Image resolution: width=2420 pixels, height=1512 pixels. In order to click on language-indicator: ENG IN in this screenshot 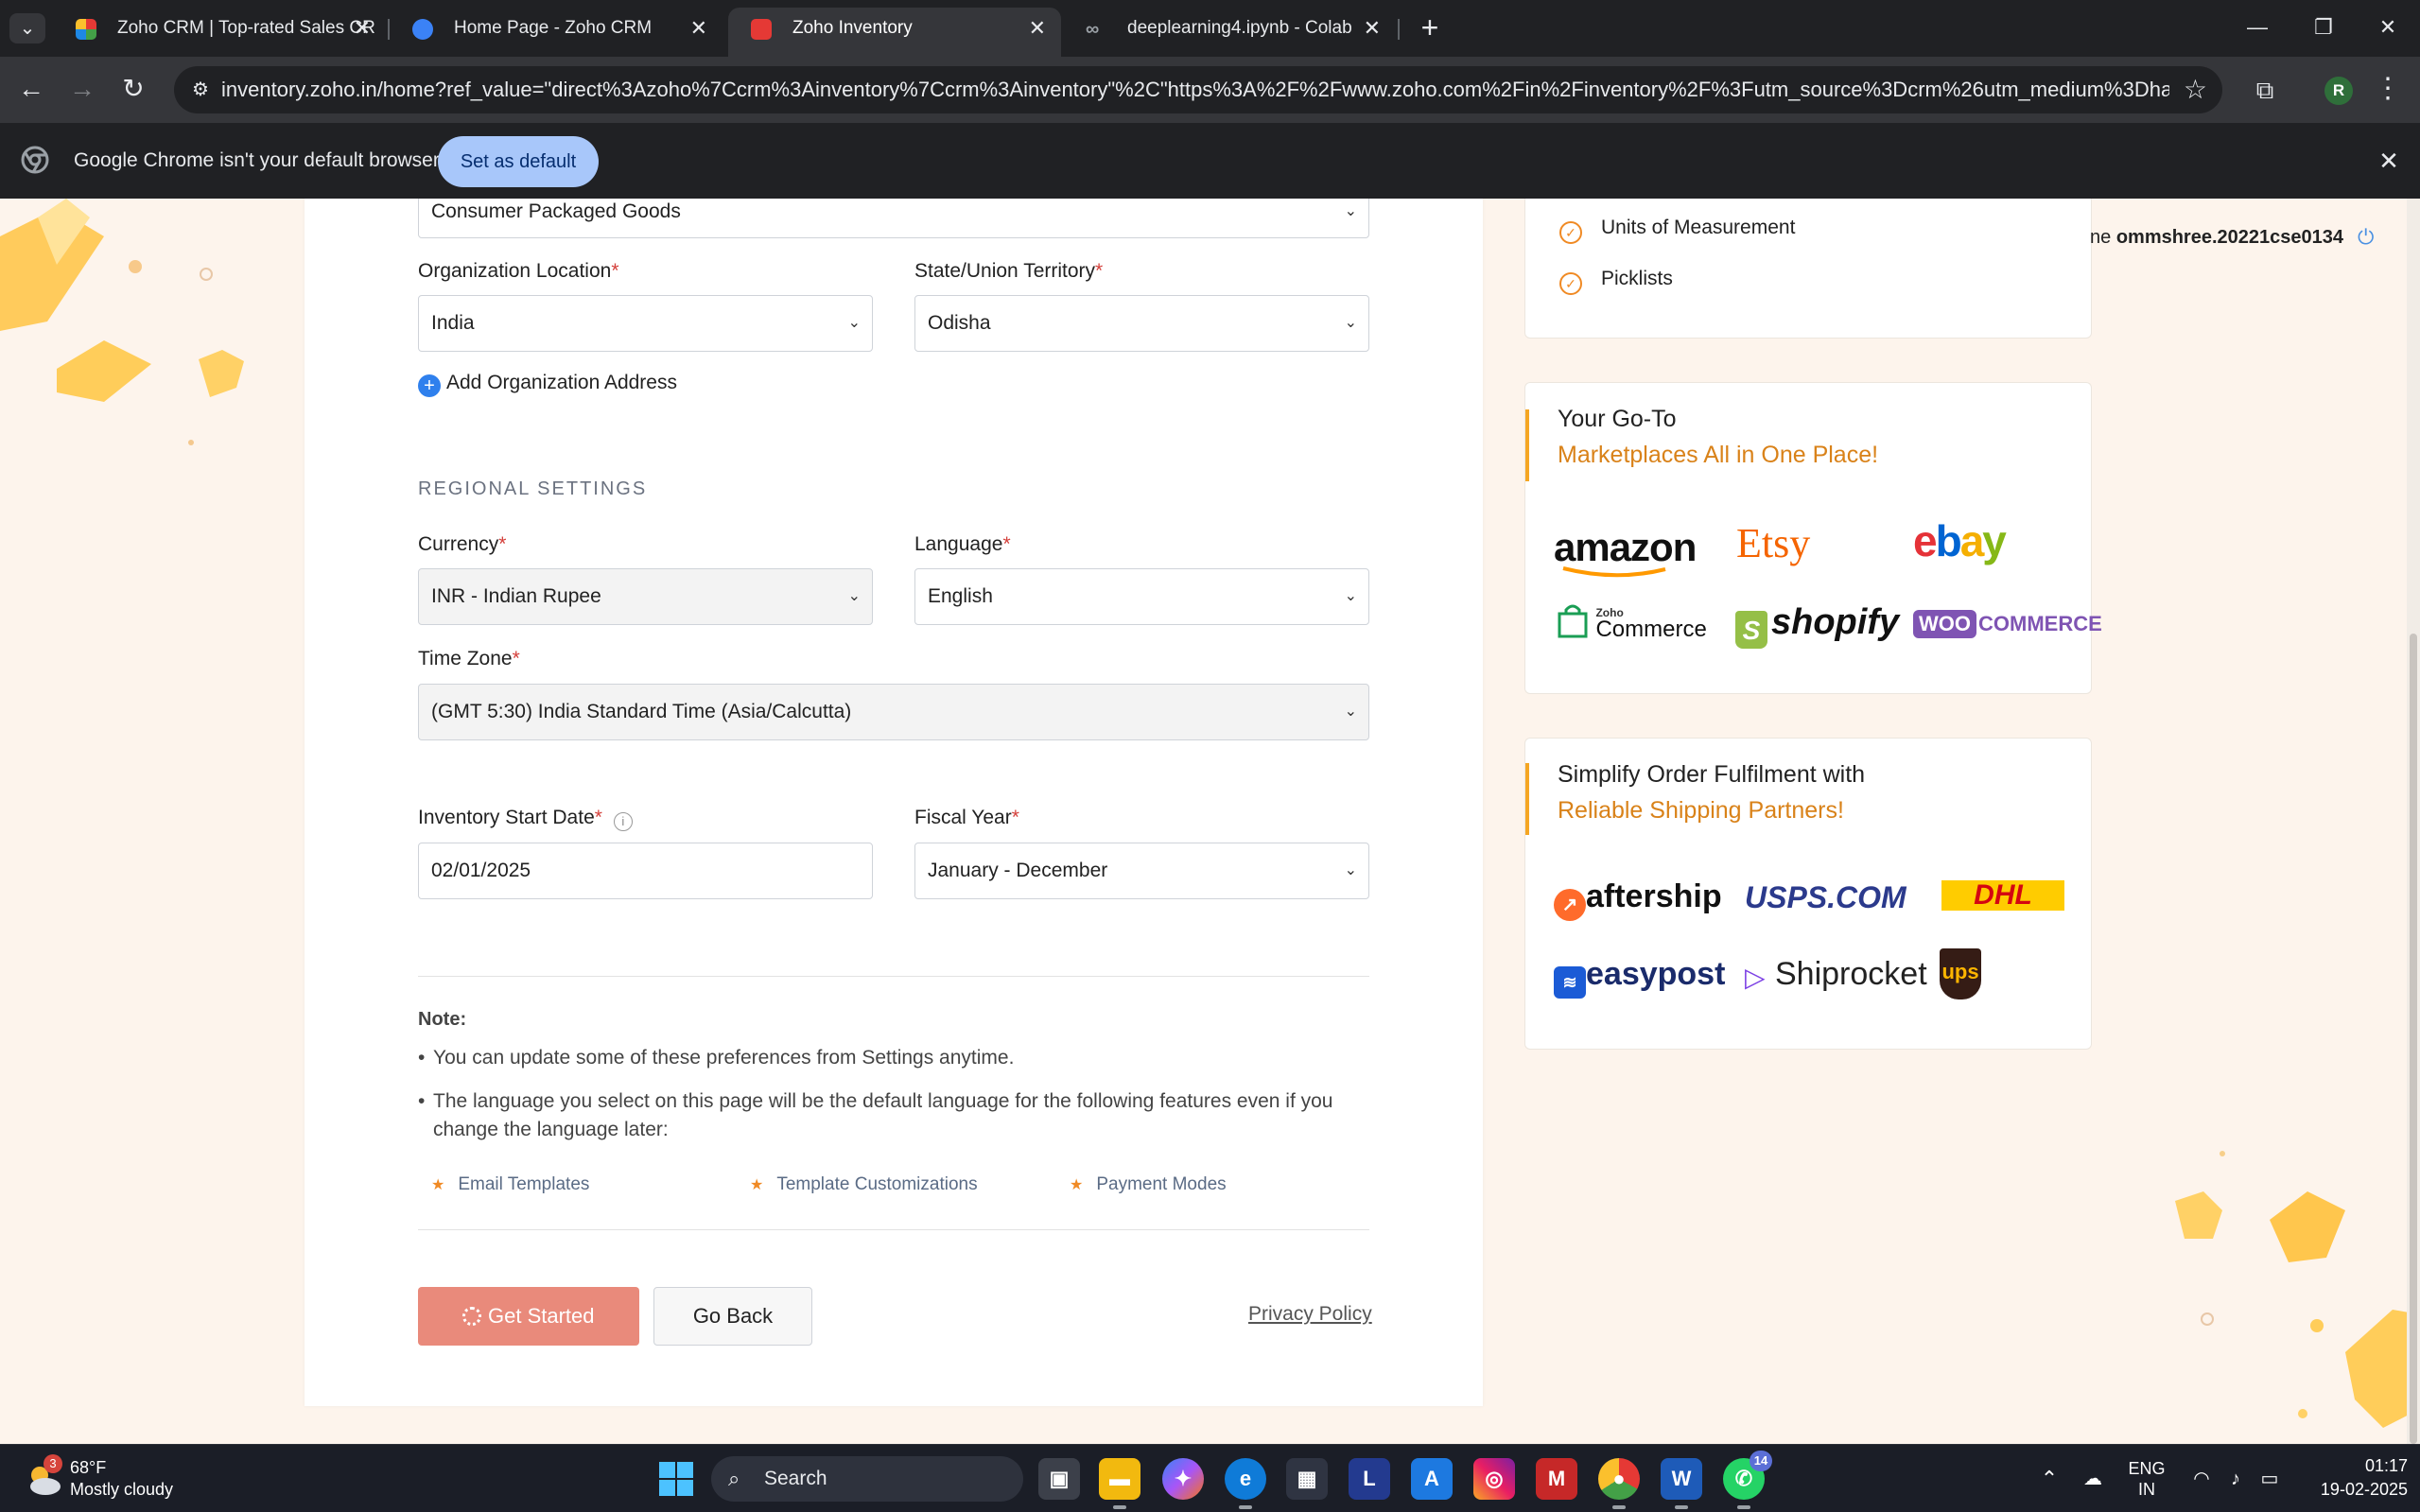, I will do `click(2146, 1478)`.